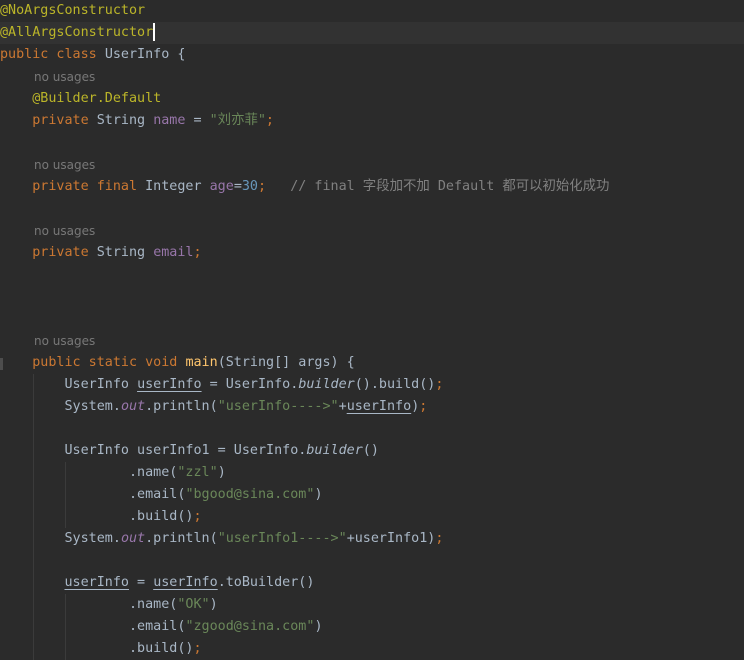 This screenshot has width=744, height=660. I want to click on code-line: UserInfo userInfo1 = UserInfo.builder(), so click(372, 451).